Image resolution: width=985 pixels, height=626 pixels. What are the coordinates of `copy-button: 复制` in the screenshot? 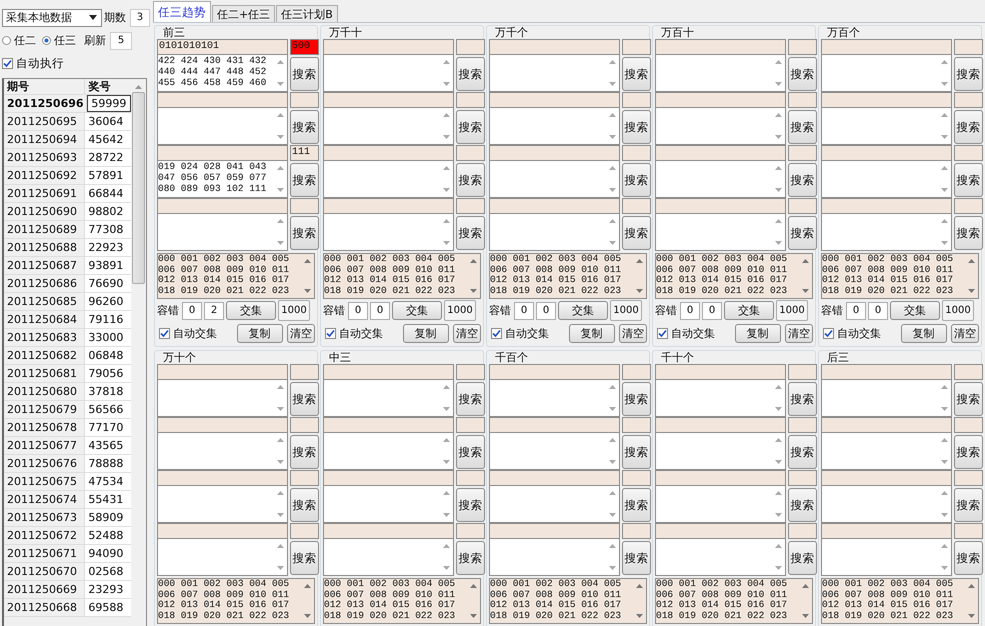 It's located at (591, 333).